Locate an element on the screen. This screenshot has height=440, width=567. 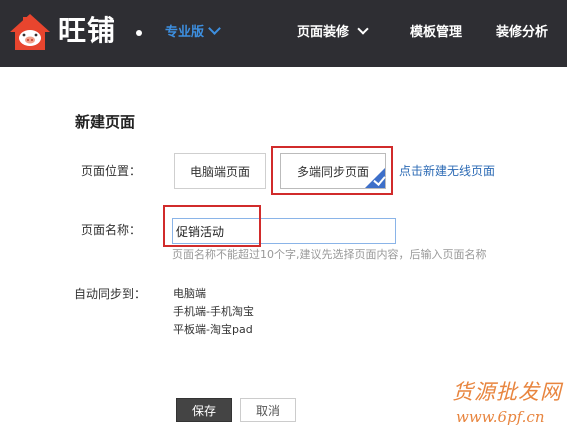
edition-dropdown: 专业版 is located at coordinates (193, 32).